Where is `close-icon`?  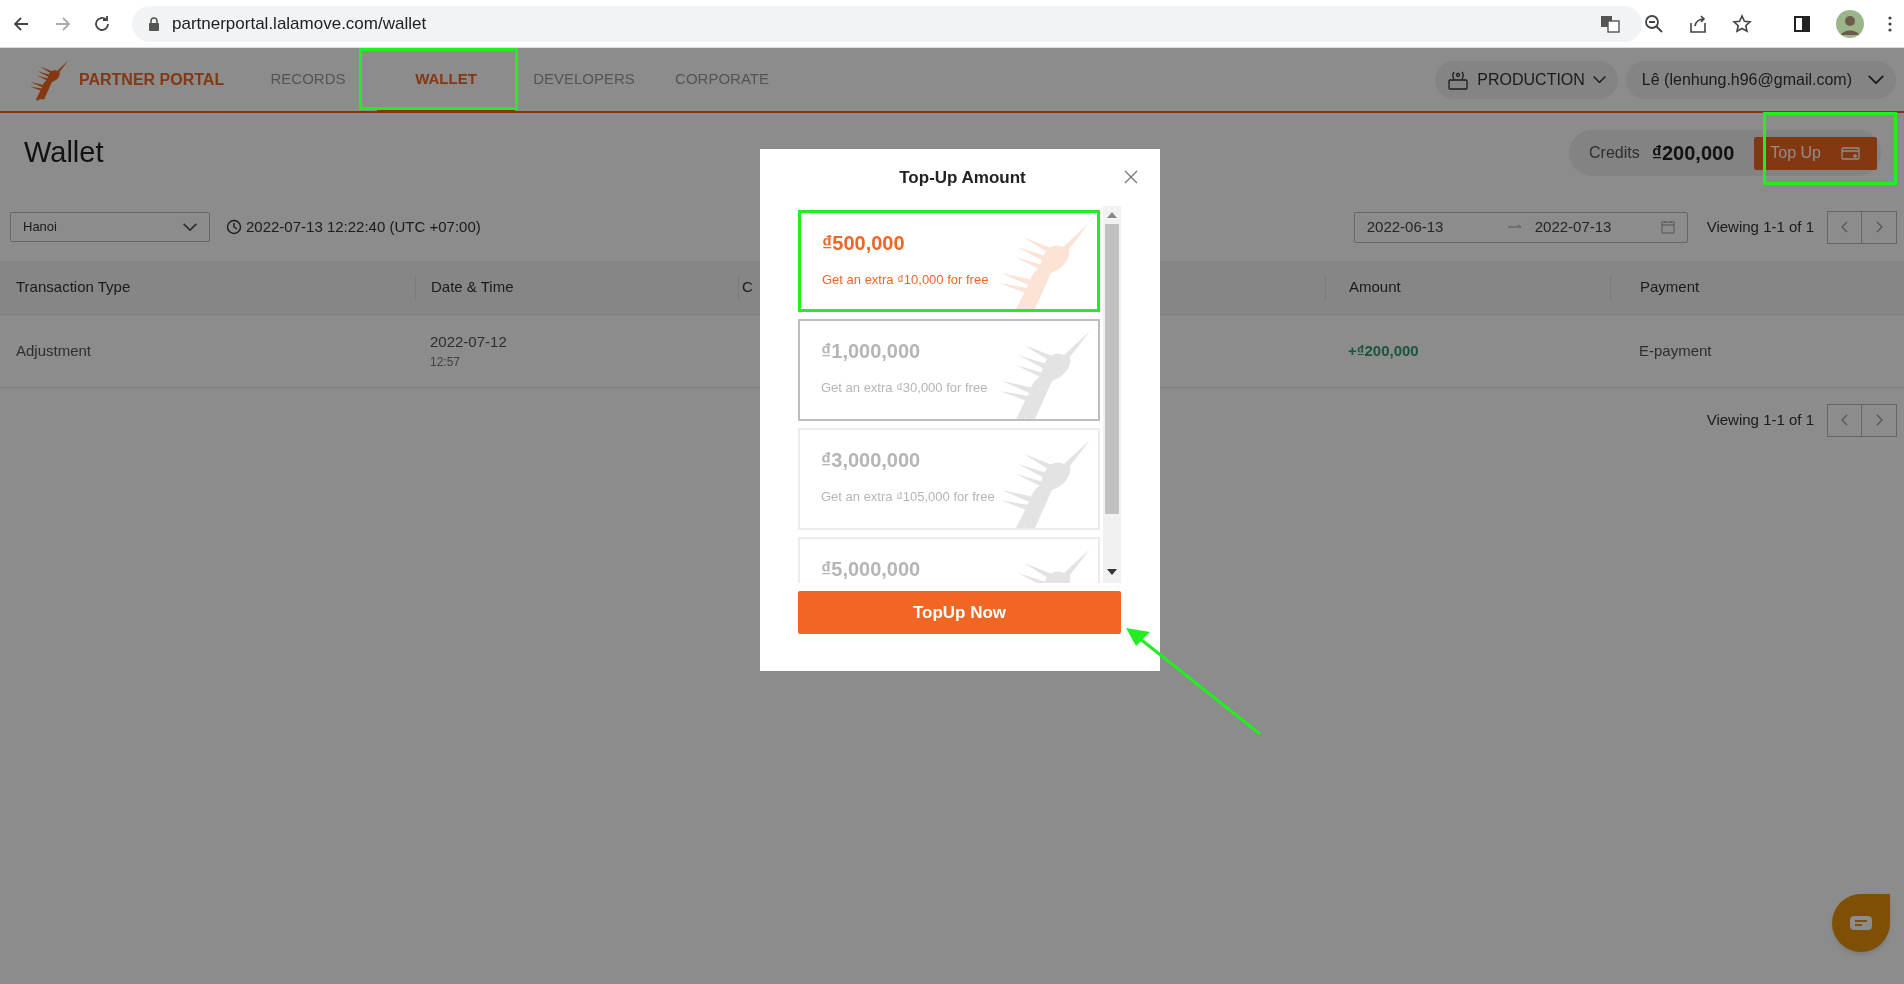 close-icon is located at coordinates (1131, 177).